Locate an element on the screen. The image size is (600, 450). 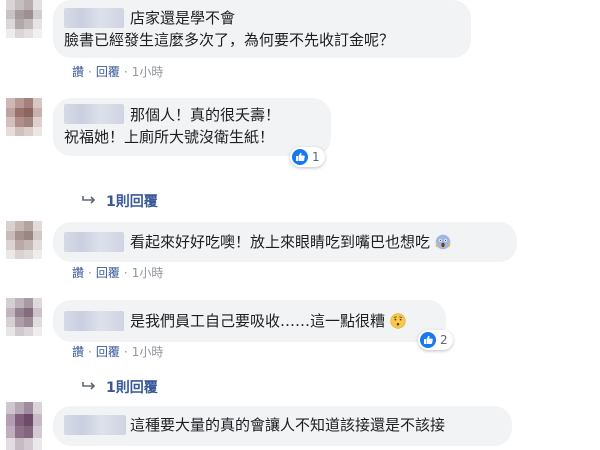
worried-face-icon is located at coordinates (398, 321).